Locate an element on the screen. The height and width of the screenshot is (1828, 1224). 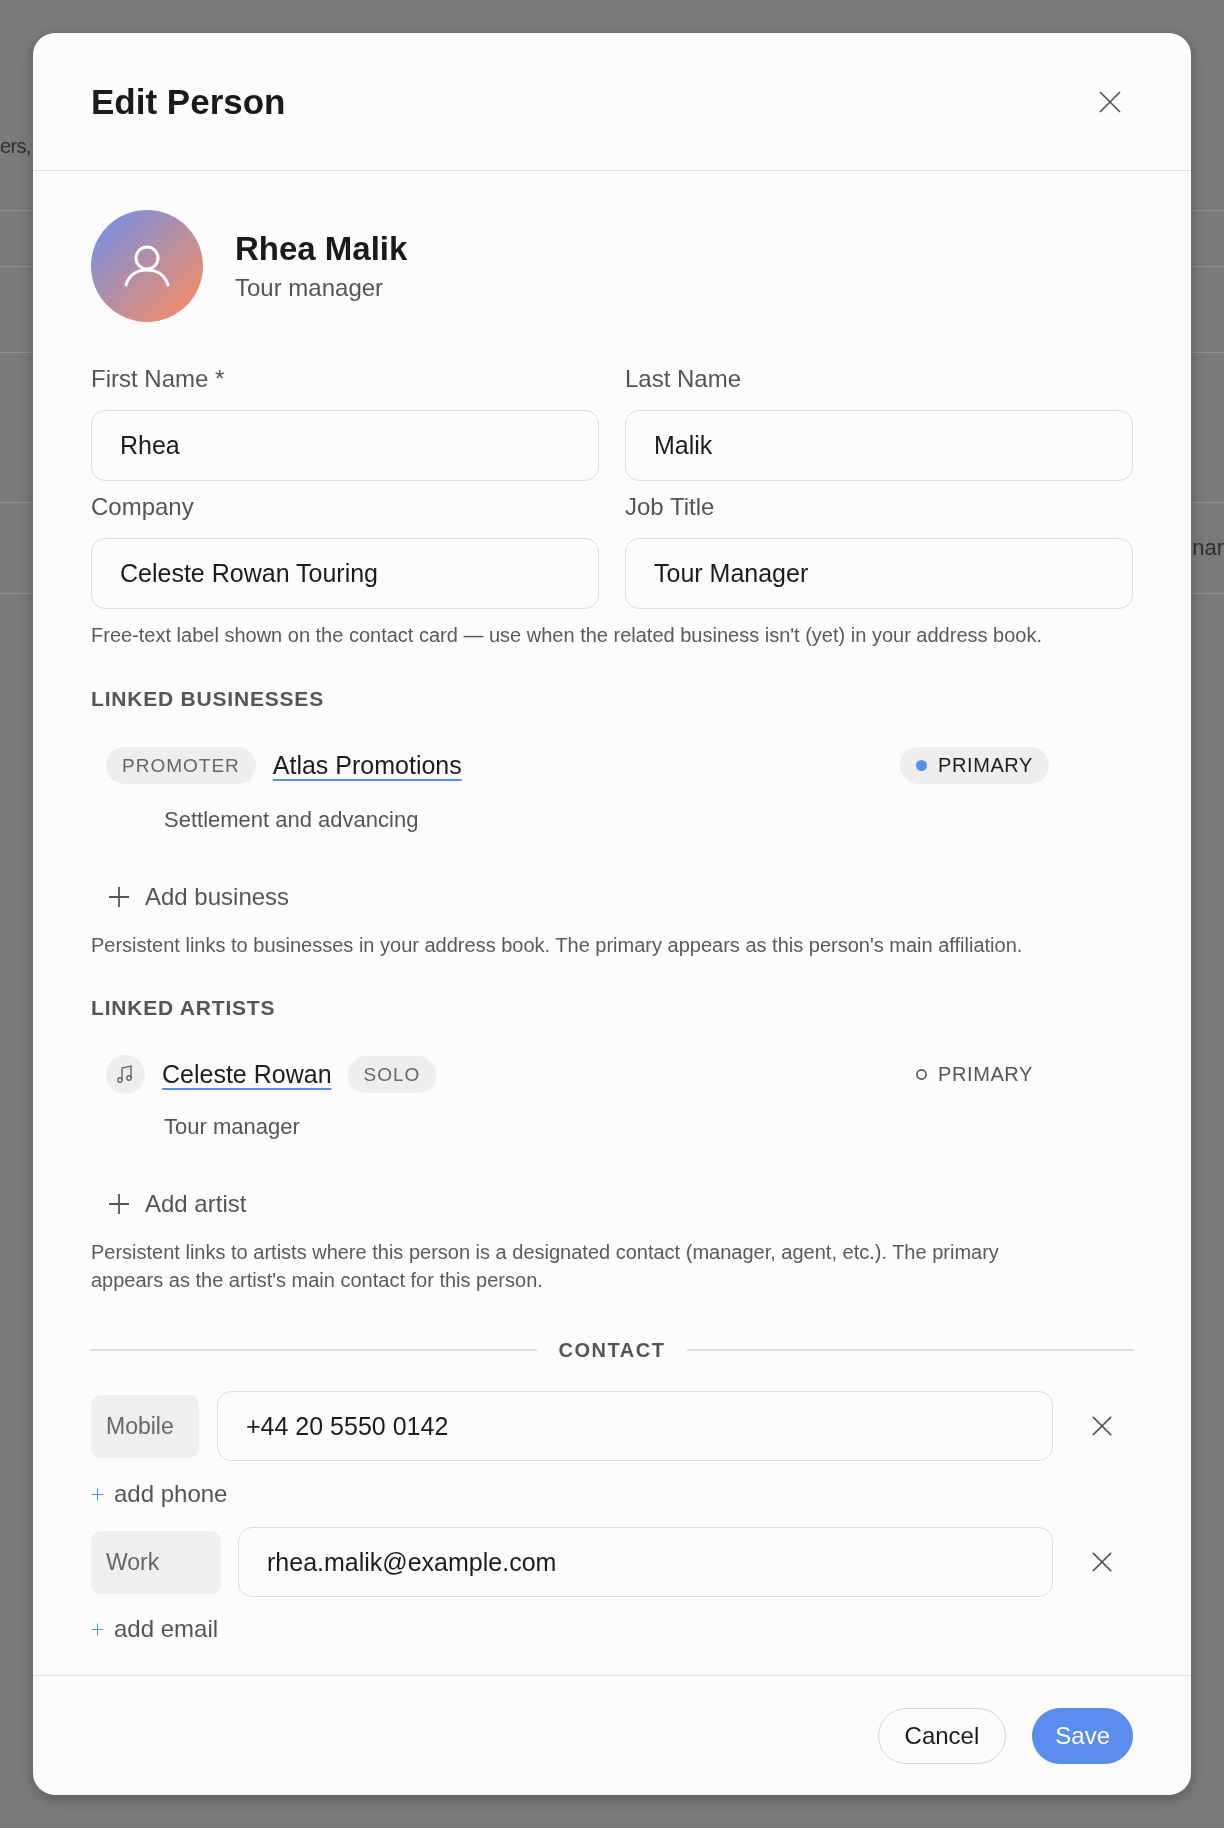
text-field: Celeste Rowan Touring is located at coordinates (345, 573).